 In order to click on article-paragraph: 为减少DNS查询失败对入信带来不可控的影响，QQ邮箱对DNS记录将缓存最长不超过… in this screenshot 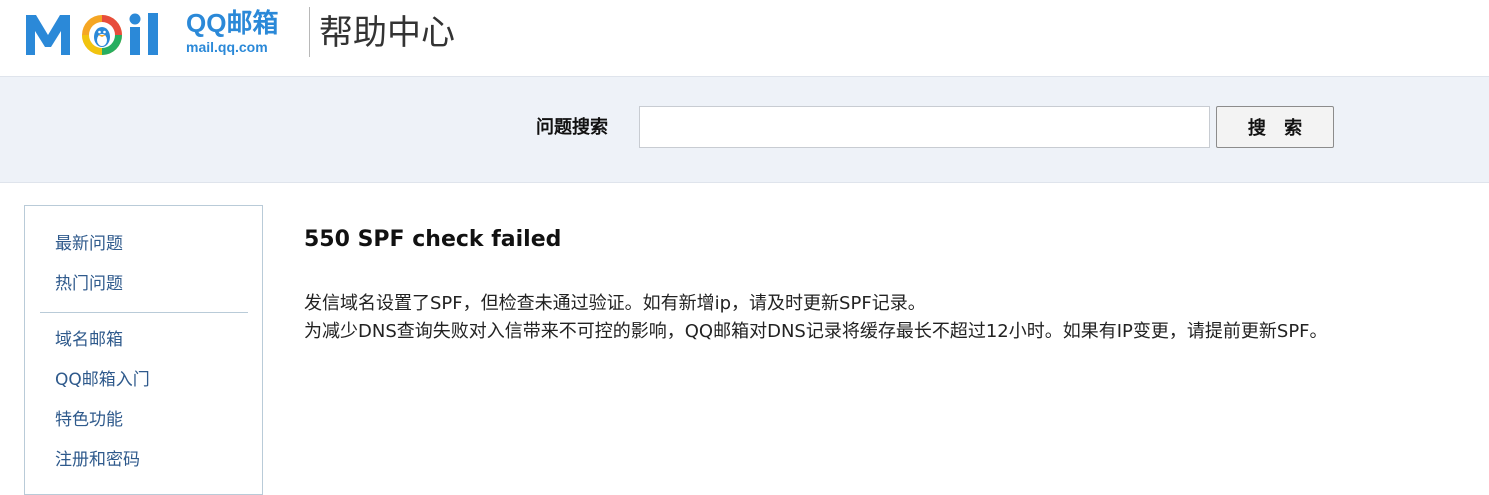, I will do `click(816, 331)`.